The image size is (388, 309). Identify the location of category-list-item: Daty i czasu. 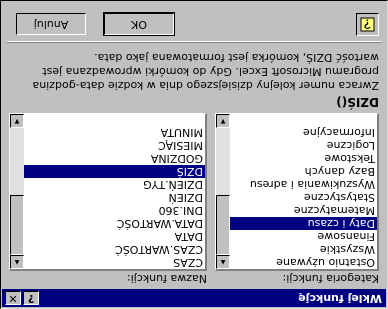
(303, 223).